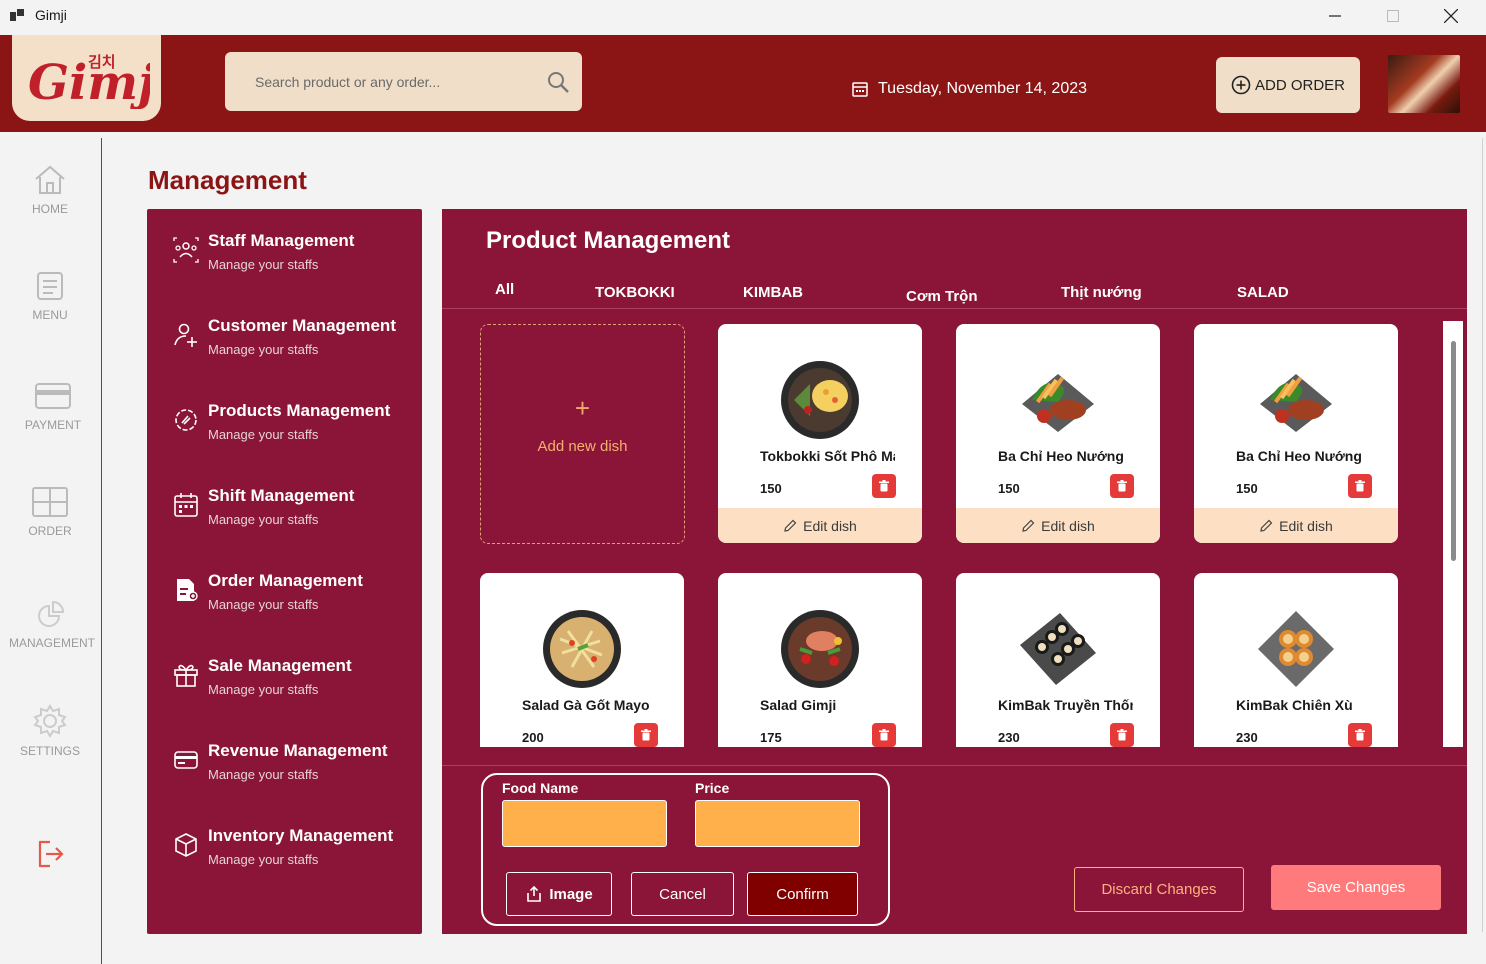 The width and height of the screenshot is (1486, 964). What do you see at coordinates (50, 286) in the screenshot?
I see `menu-icon` at bounding box center [50, 286].